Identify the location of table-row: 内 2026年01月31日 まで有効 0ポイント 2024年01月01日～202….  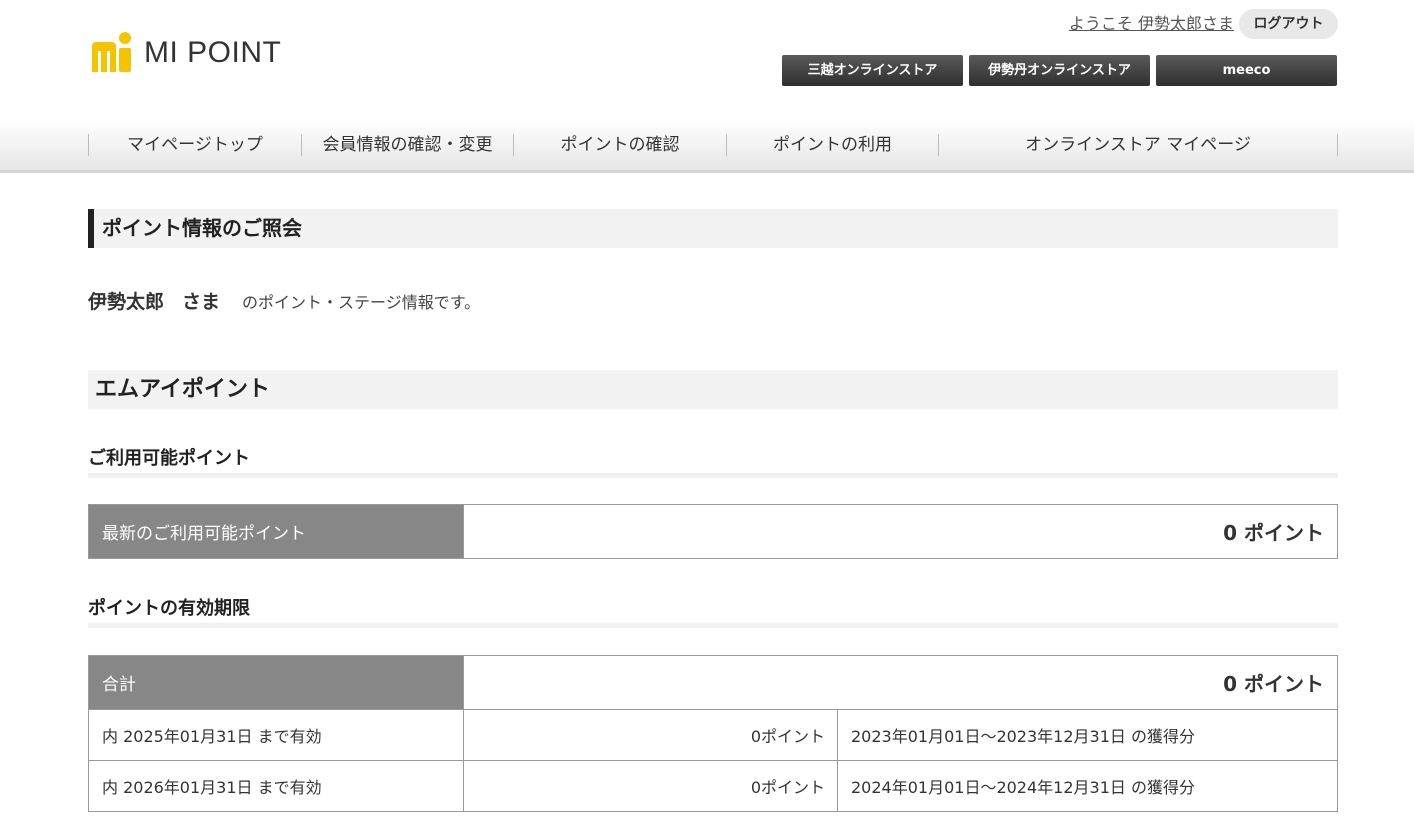
(713, 786).